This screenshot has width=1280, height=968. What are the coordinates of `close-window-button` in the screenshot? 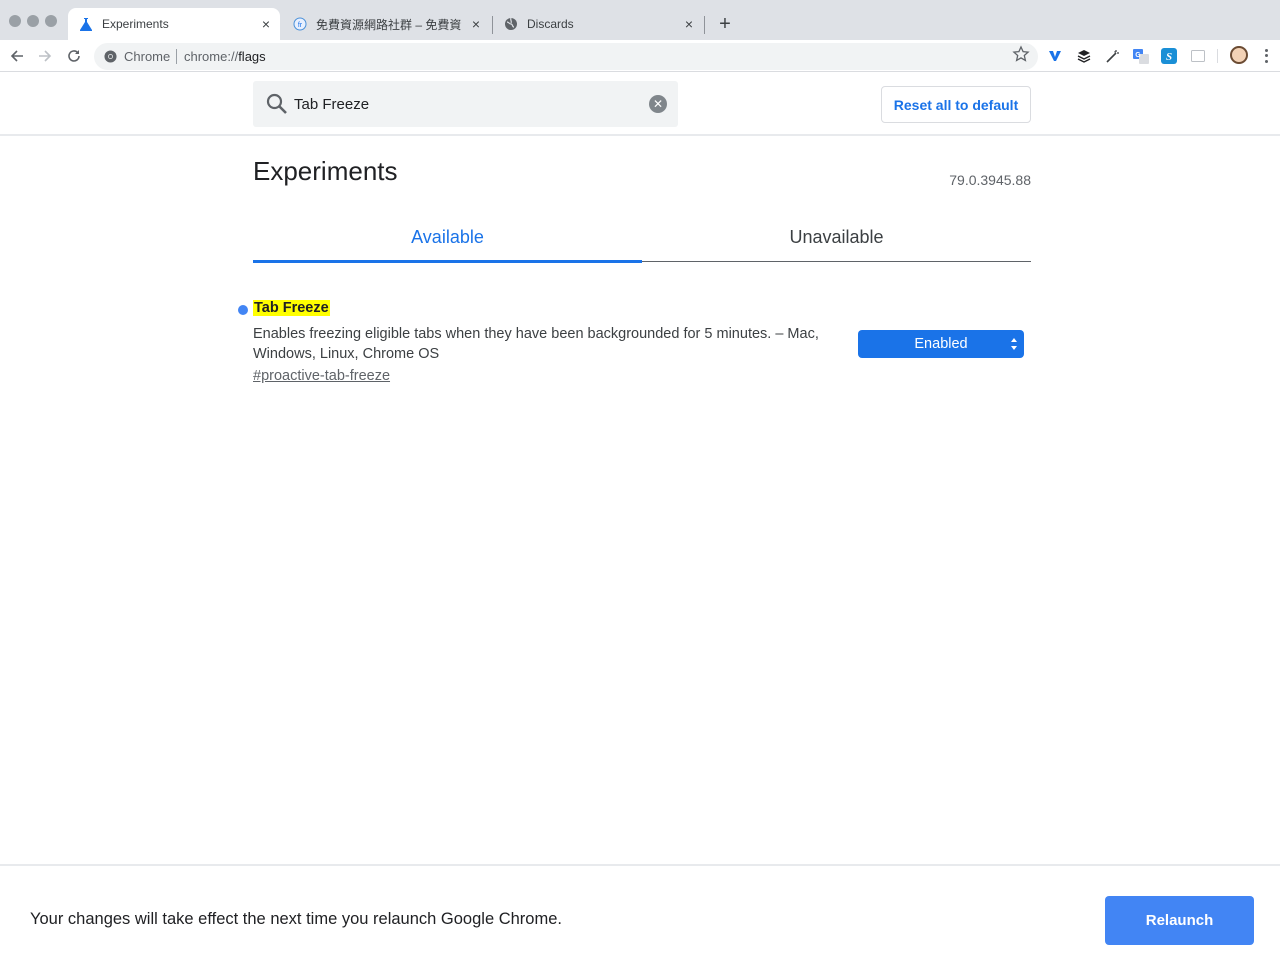 It's located at (15, 21).